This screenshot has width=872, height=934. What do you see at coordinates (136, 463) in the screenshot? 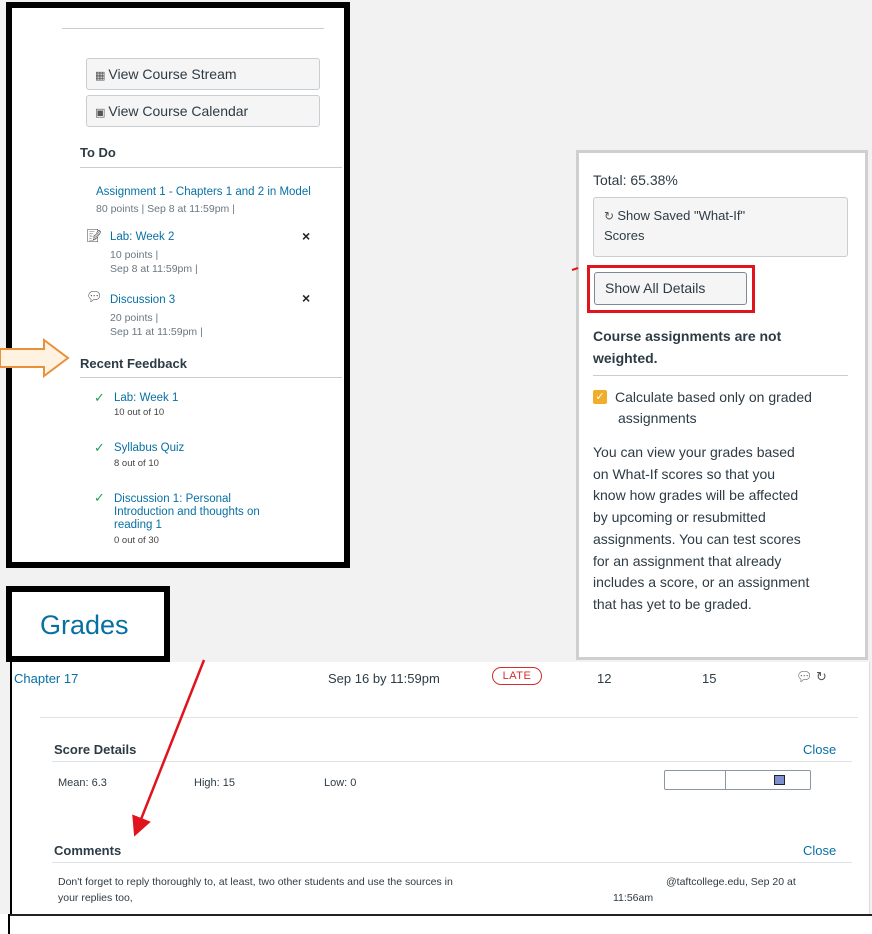
I see `feedback-score: 8 out of 10` at bounding box center [136, 463].